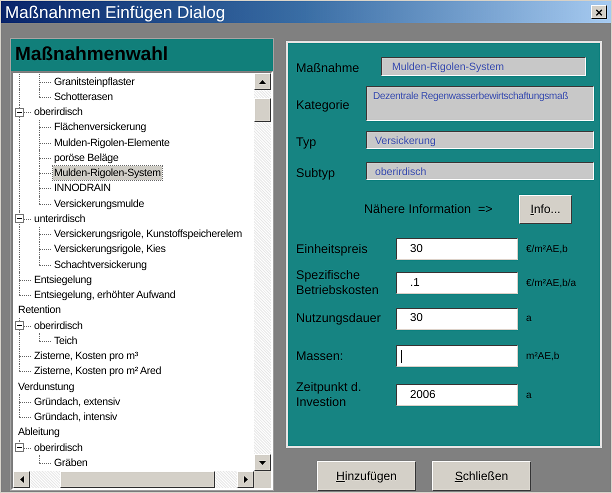 This screenshot has height=493, width=612. What do you see at coordinates (599, 12) in the screenshot?
I see `close-button: ×` at bounding box center [599, 12].